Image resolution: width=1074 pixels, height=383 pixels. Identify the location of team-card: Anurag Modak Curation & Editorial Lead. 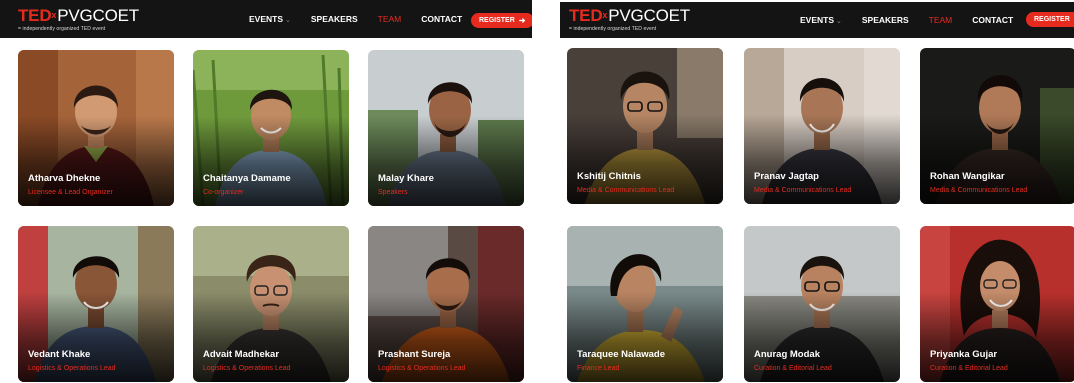
(822, 304).